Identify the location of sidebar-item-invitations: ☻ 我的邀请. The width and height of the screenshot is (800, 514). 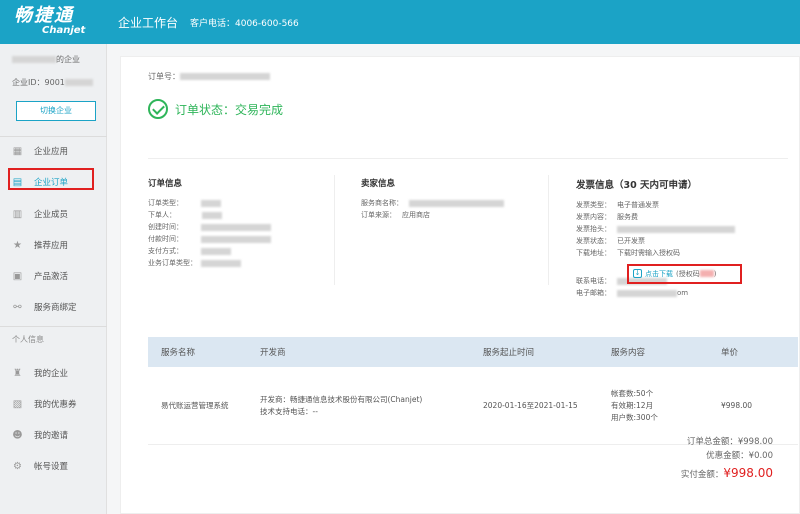
(53, 435).